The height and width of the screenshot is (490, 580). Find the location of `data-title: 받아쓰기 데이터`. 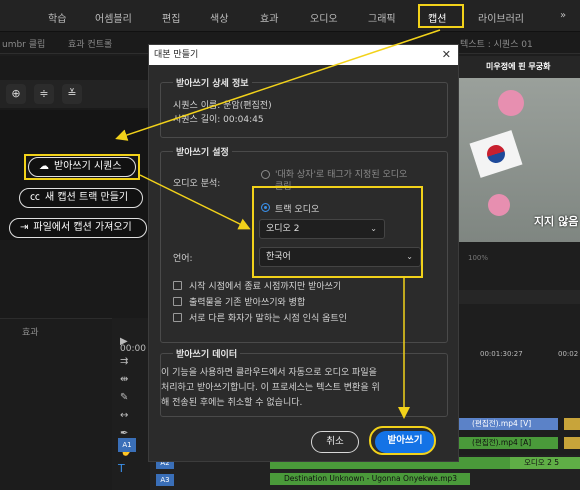

data-title: 받아쓰기 데이터 is located at coordinates (207, 353).